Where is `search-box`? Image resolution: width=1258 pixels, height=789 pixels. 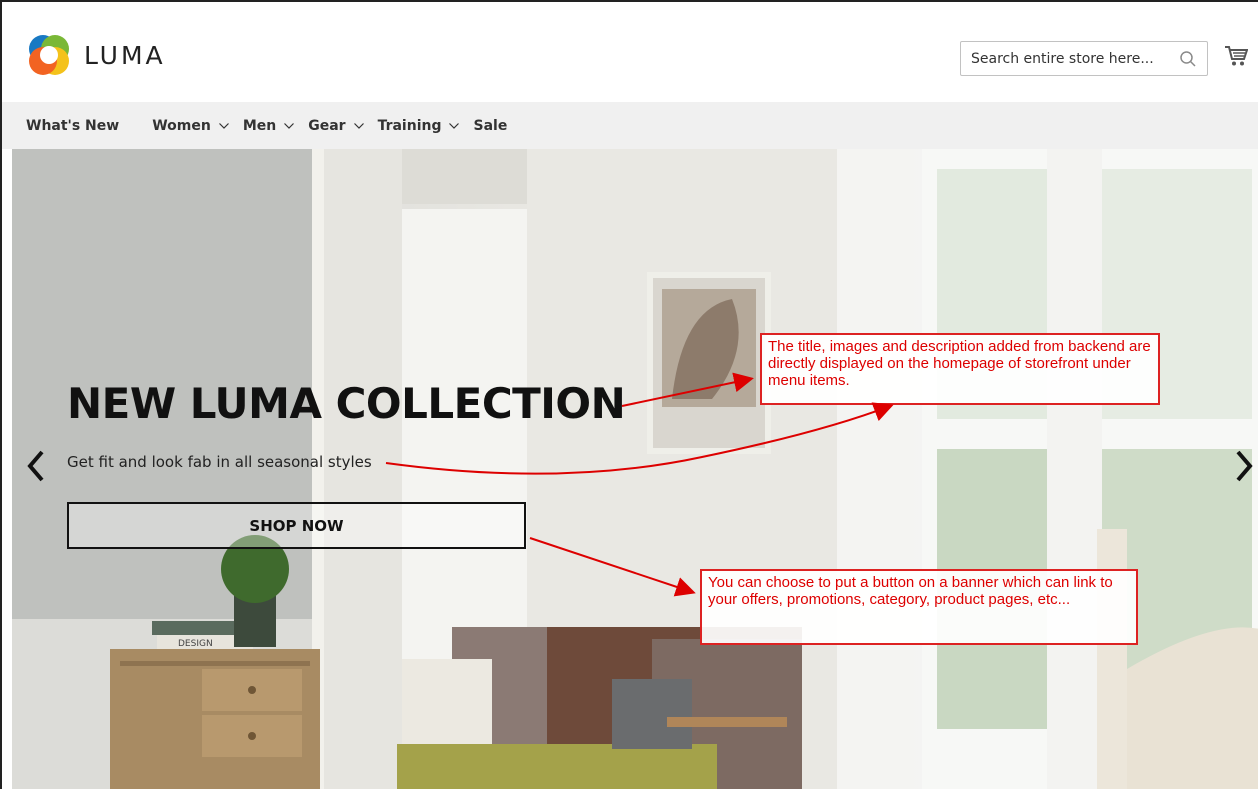 search-box is located at coordinates (1084, 58).